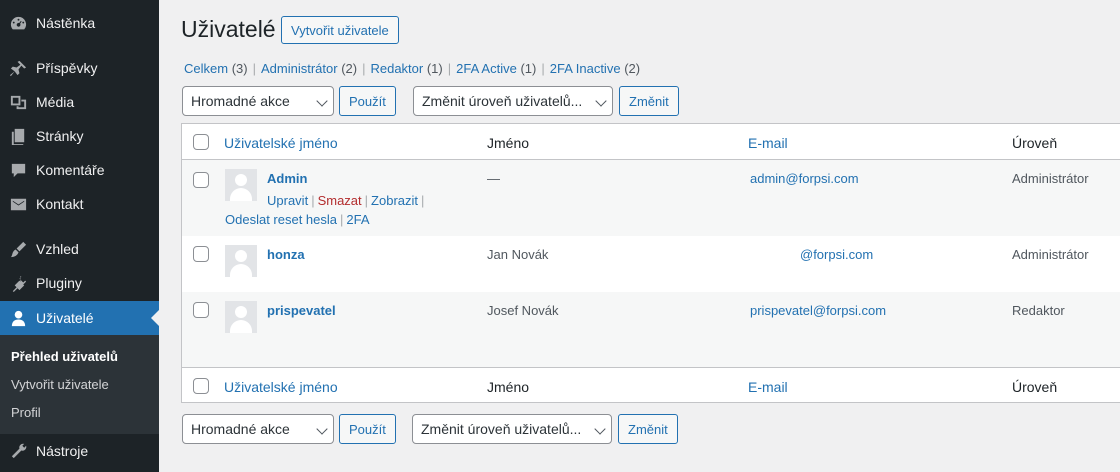  I want to click on sidebar-item-tools: Nástroje, so click(79, 451).